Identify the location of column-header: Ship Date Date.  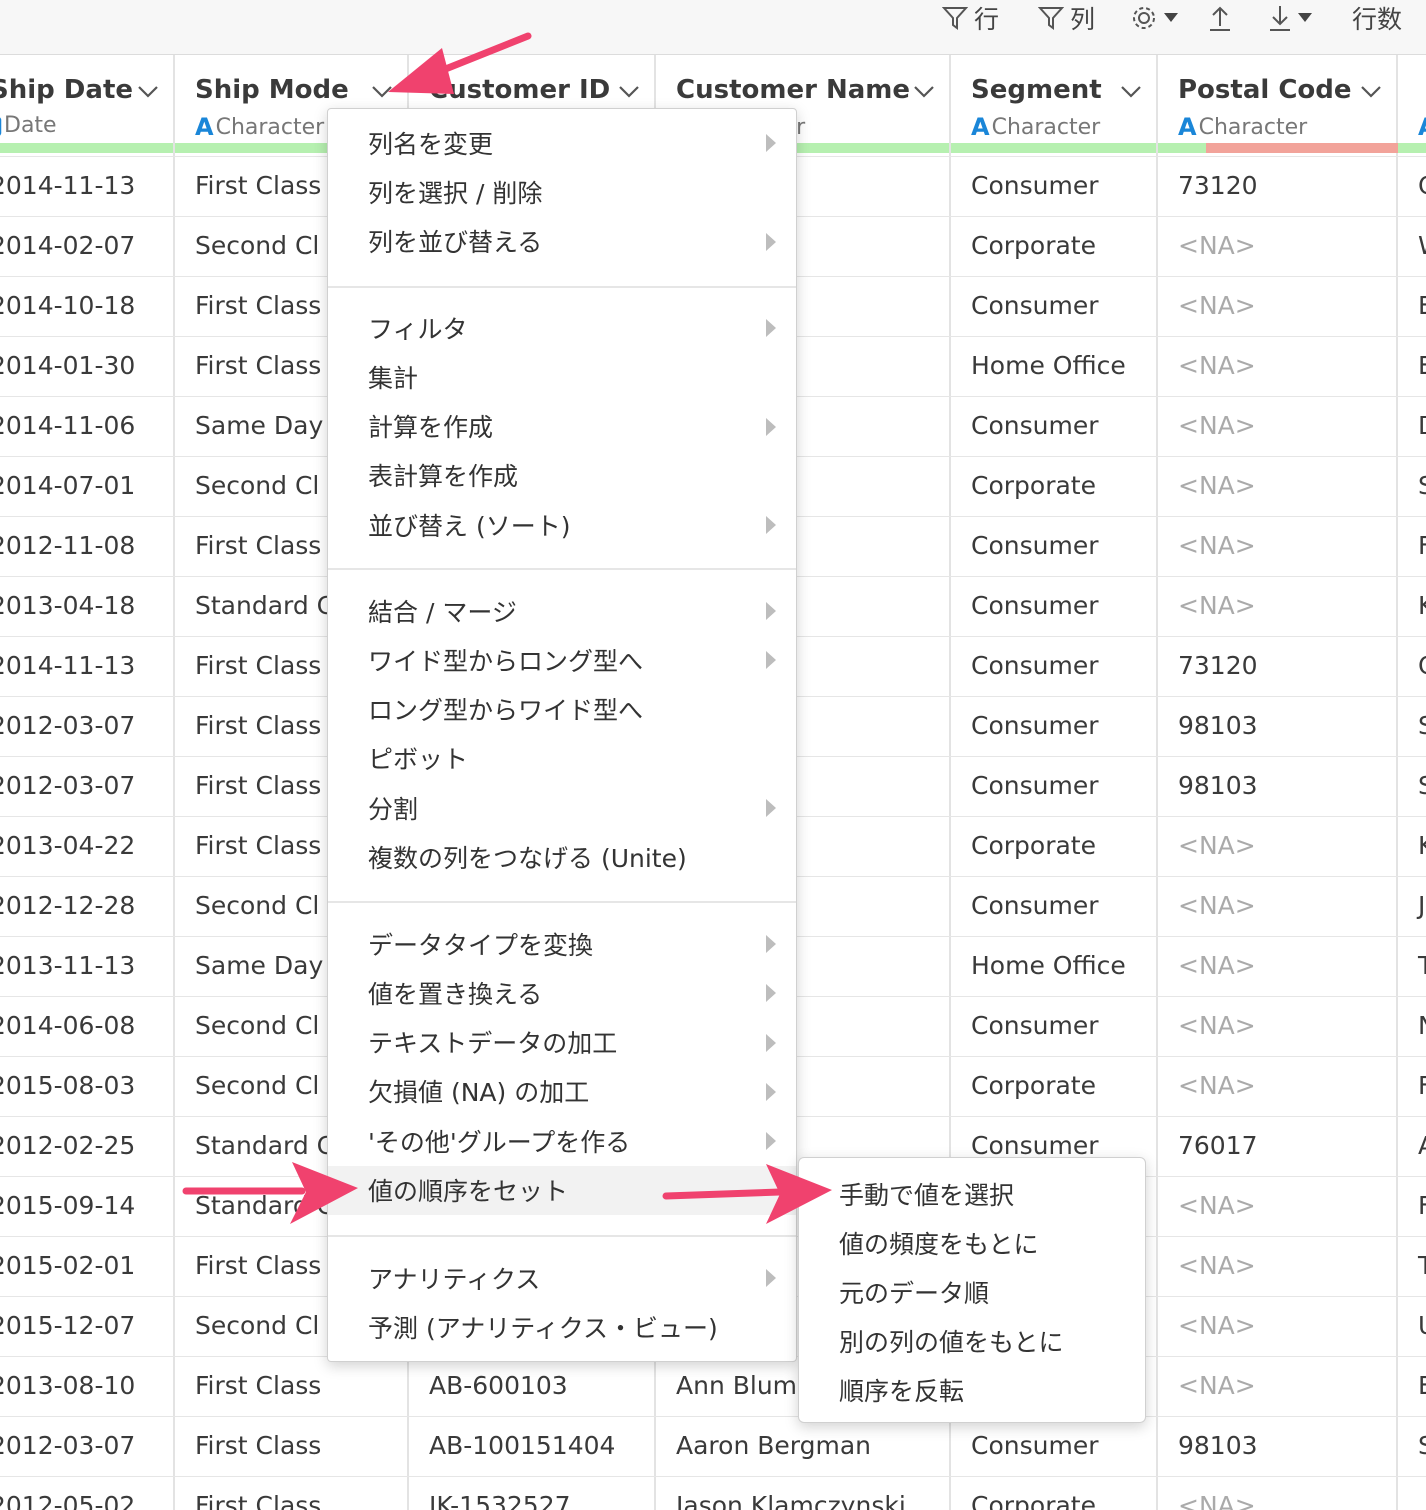
(86, 99).